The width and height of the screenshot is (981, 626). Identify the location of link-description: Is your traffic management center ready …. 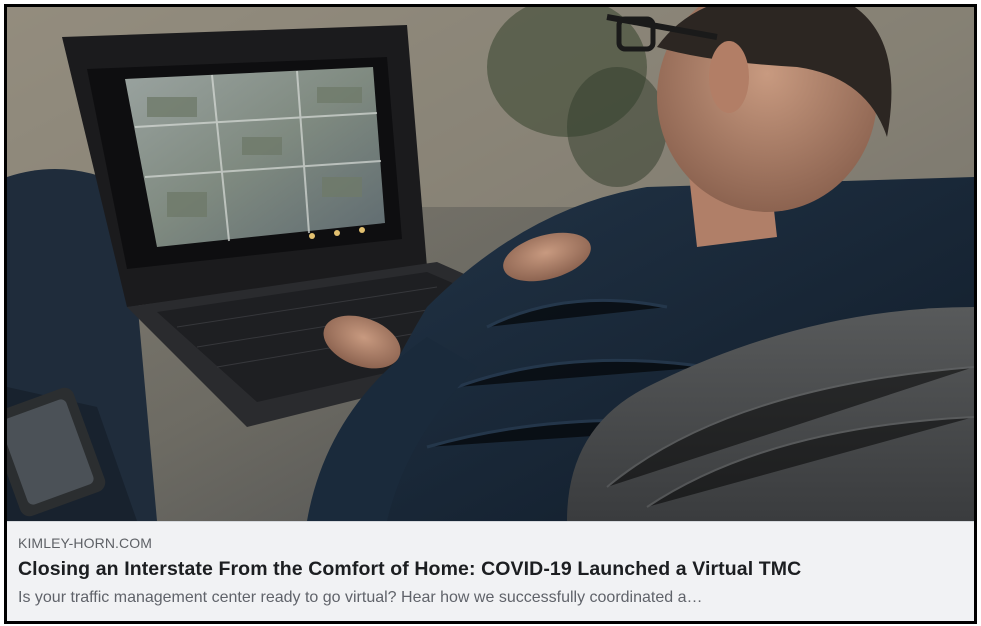
(360, 597).